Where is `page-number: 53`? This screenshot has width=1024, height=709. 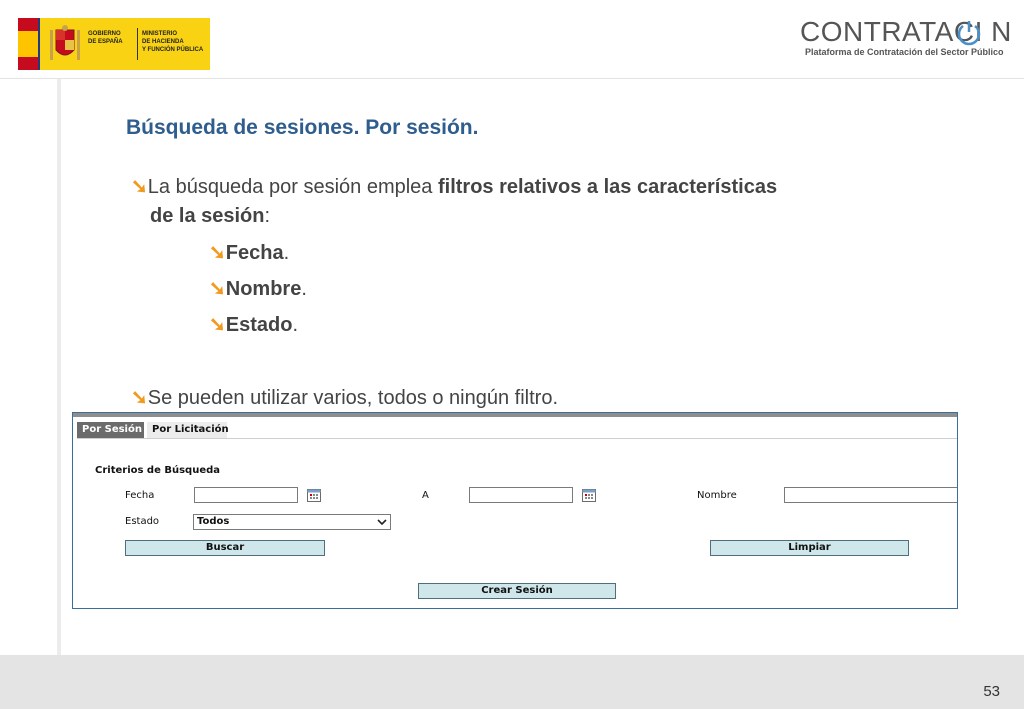 page-number: 53 is located at coordinates (991, 691).